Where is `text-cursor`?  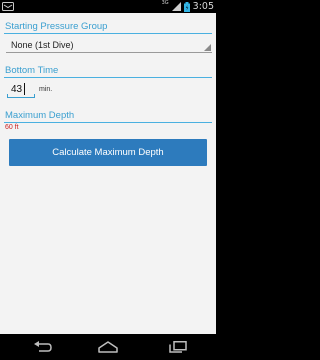 text-cursor is located at coordinates (24, 89).